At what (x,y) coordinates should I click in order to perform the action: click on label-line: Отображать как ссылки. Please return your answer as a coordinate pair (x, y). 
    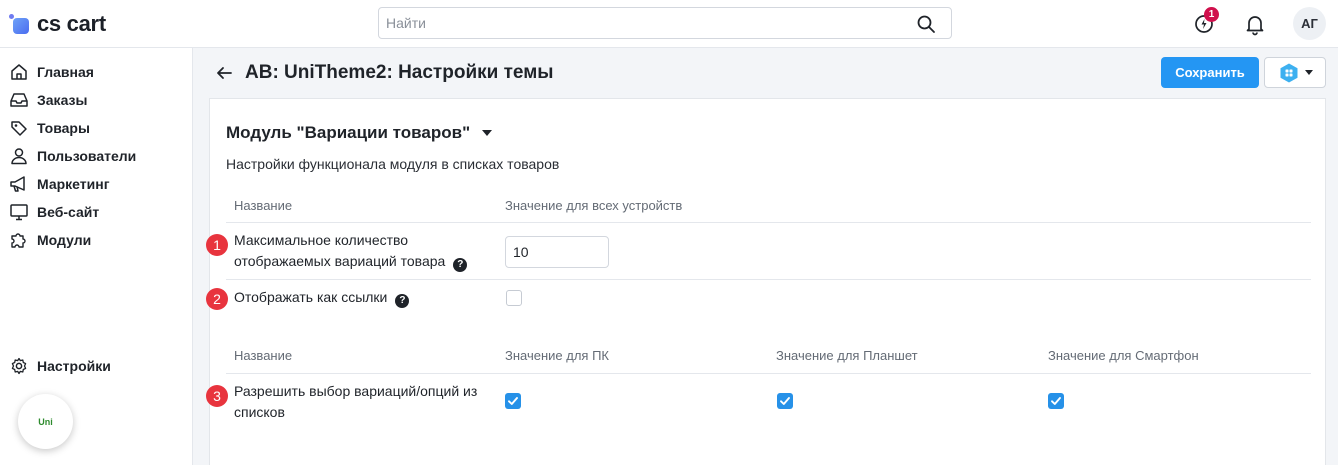
    Looking at the image, I should click on (311, 297).